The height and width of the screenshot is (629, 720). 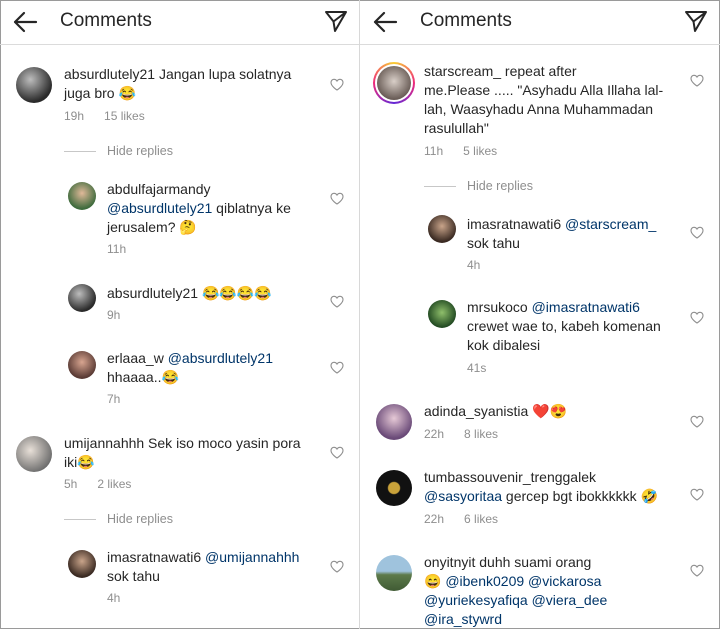 What do you see at coordinates (562, 581) in the screenshot?
I see `mention-link: @vickarosa` at bounding box center [562, 581].